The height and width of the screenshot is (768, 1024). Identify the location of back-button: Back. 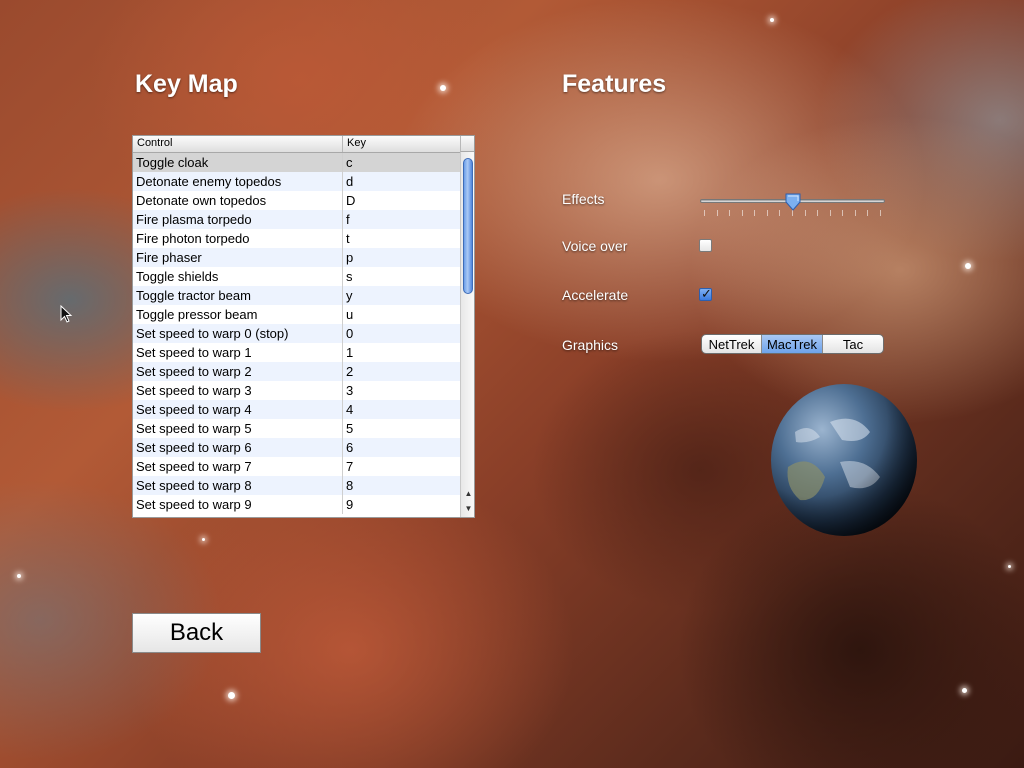
(196, 633).